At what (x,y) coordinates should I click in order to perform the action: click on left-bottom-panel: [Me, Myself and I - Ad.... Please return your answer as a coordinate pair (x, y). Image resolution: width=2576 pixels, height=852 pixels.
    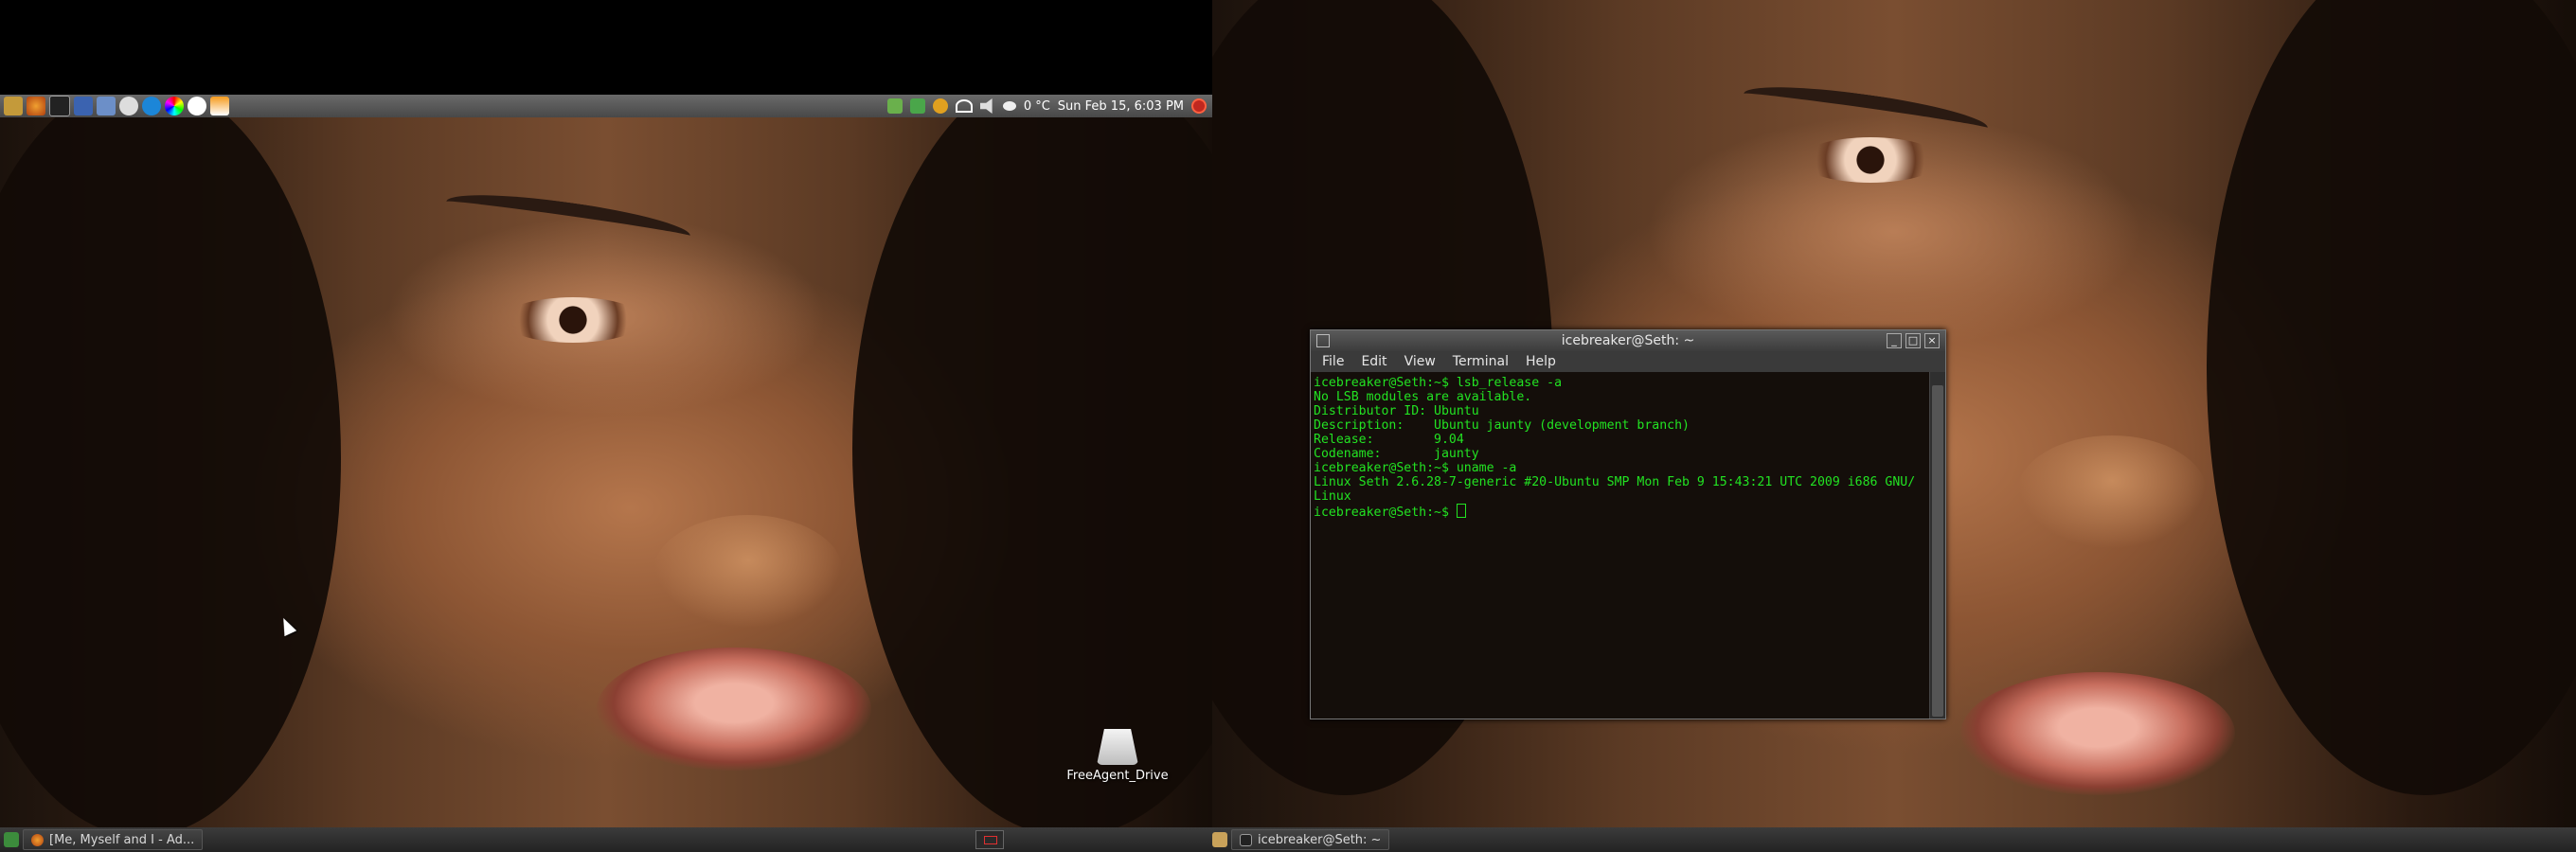
    Looking at the image, I should click on (606, 839).